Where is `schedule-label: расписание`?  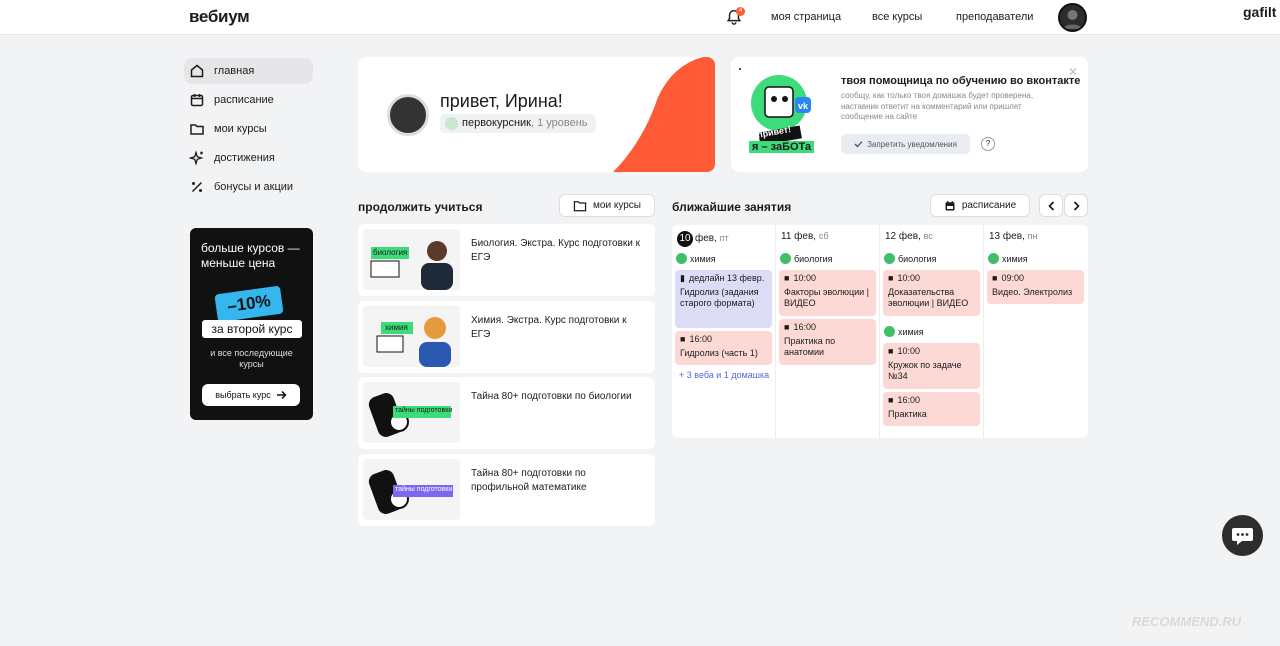 schedule-label: расписание is located at coordinates (989, 205).